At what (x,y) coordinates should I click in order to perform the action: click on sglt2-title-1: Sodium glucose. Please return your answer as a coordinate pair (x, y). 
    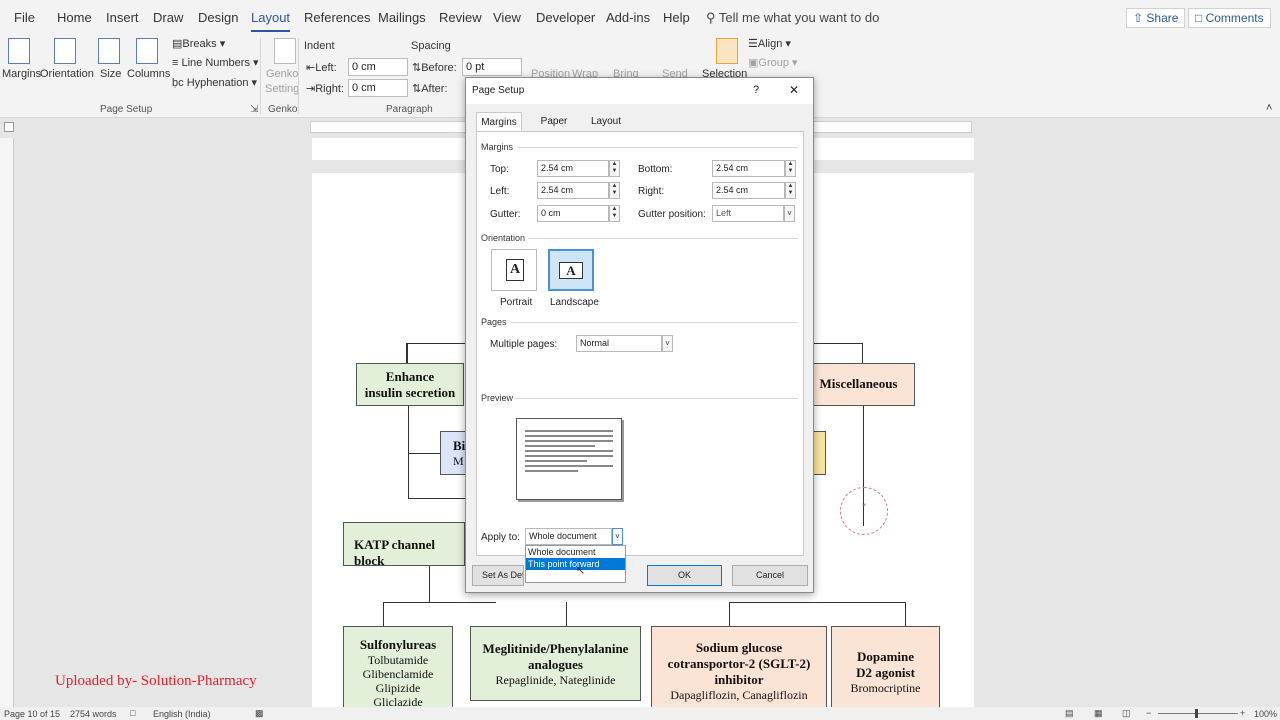
    Looking at the image, I should click on (739, 647).